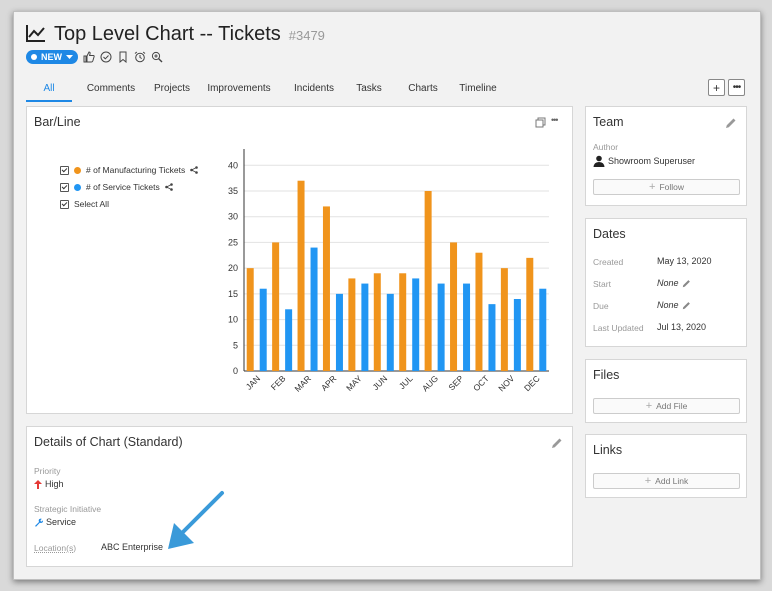 The image size is (772, 591). Describe the element at coordinates (314, 90) in the screenshot. I see `tab-incidents: Incidents` at that location.